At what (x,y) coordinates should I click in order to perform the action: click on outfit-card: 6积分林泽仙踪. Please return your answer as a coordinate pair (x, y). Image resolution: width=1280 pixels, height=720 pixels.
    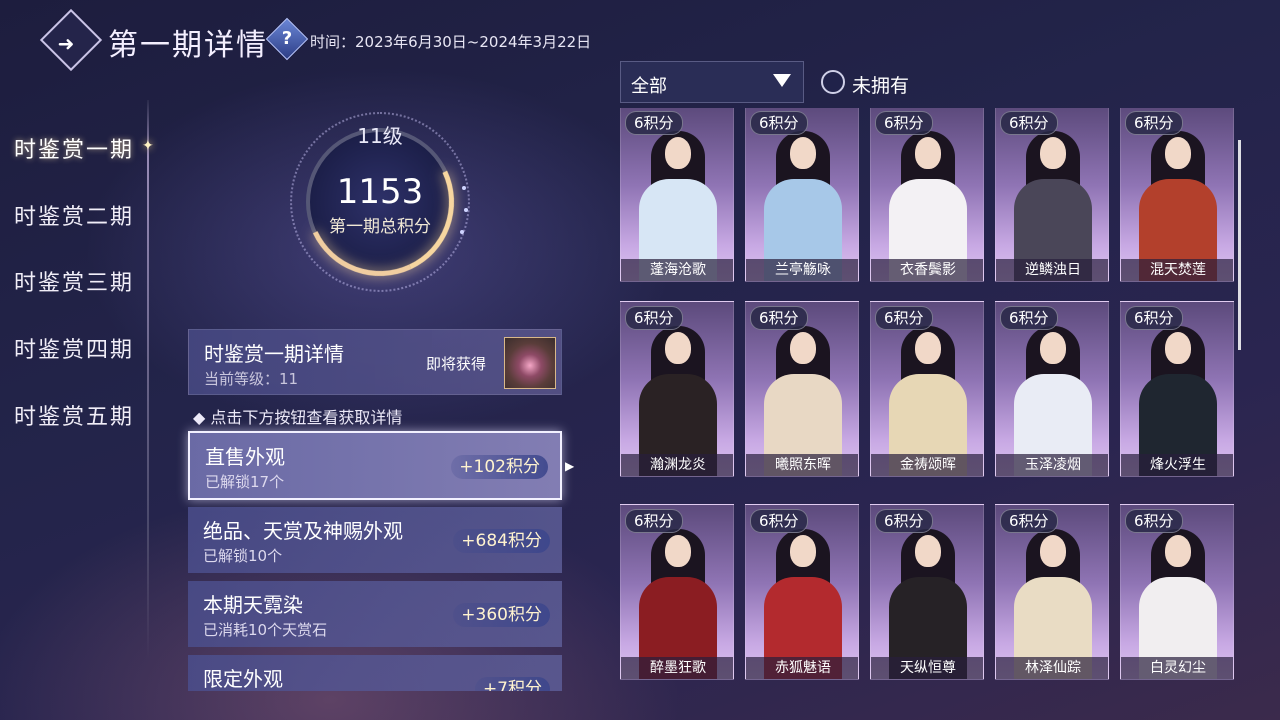
    Looking at the image, I should click on (1052, 592).